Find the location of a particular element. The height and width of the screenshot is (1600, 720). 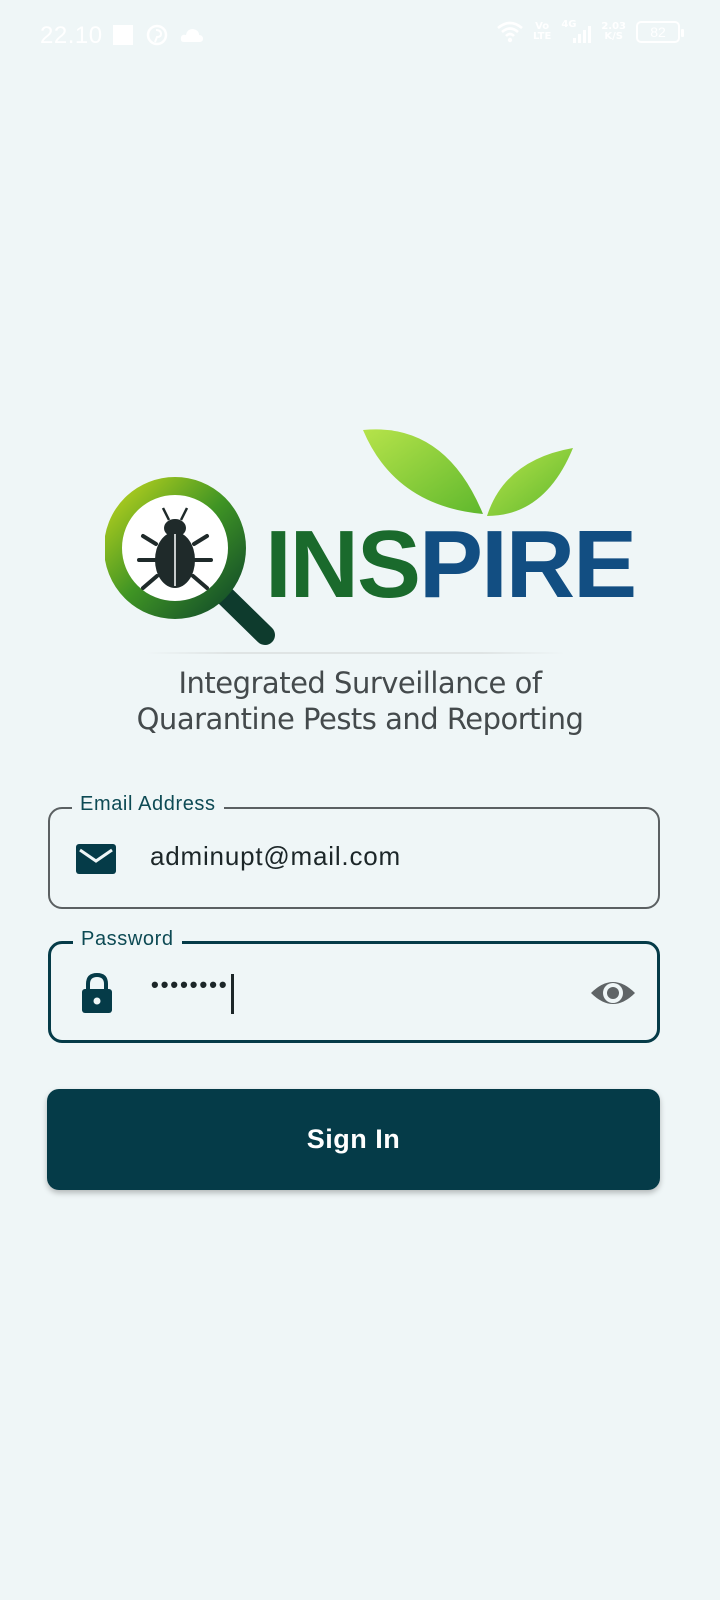

pinterest-icon is located at coordinates (157, 35).